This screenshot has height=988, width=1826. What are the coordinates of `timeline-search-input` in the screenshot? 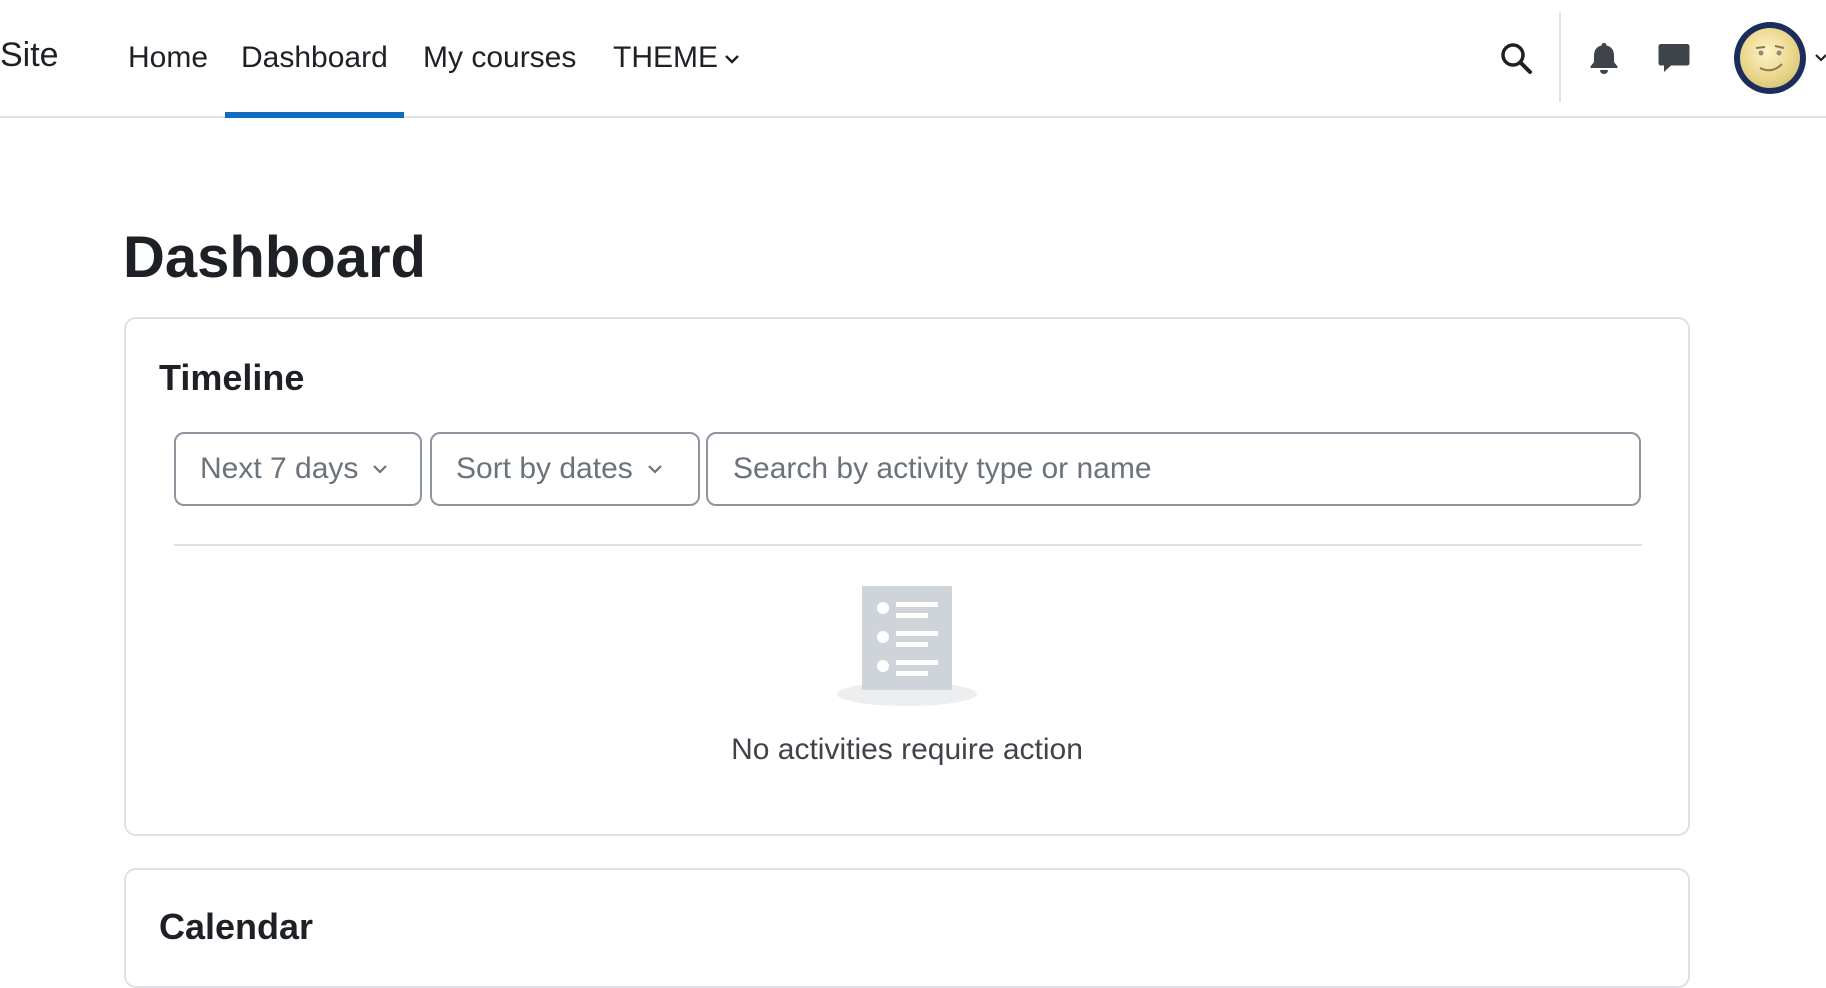 It's located at (1173, 469).